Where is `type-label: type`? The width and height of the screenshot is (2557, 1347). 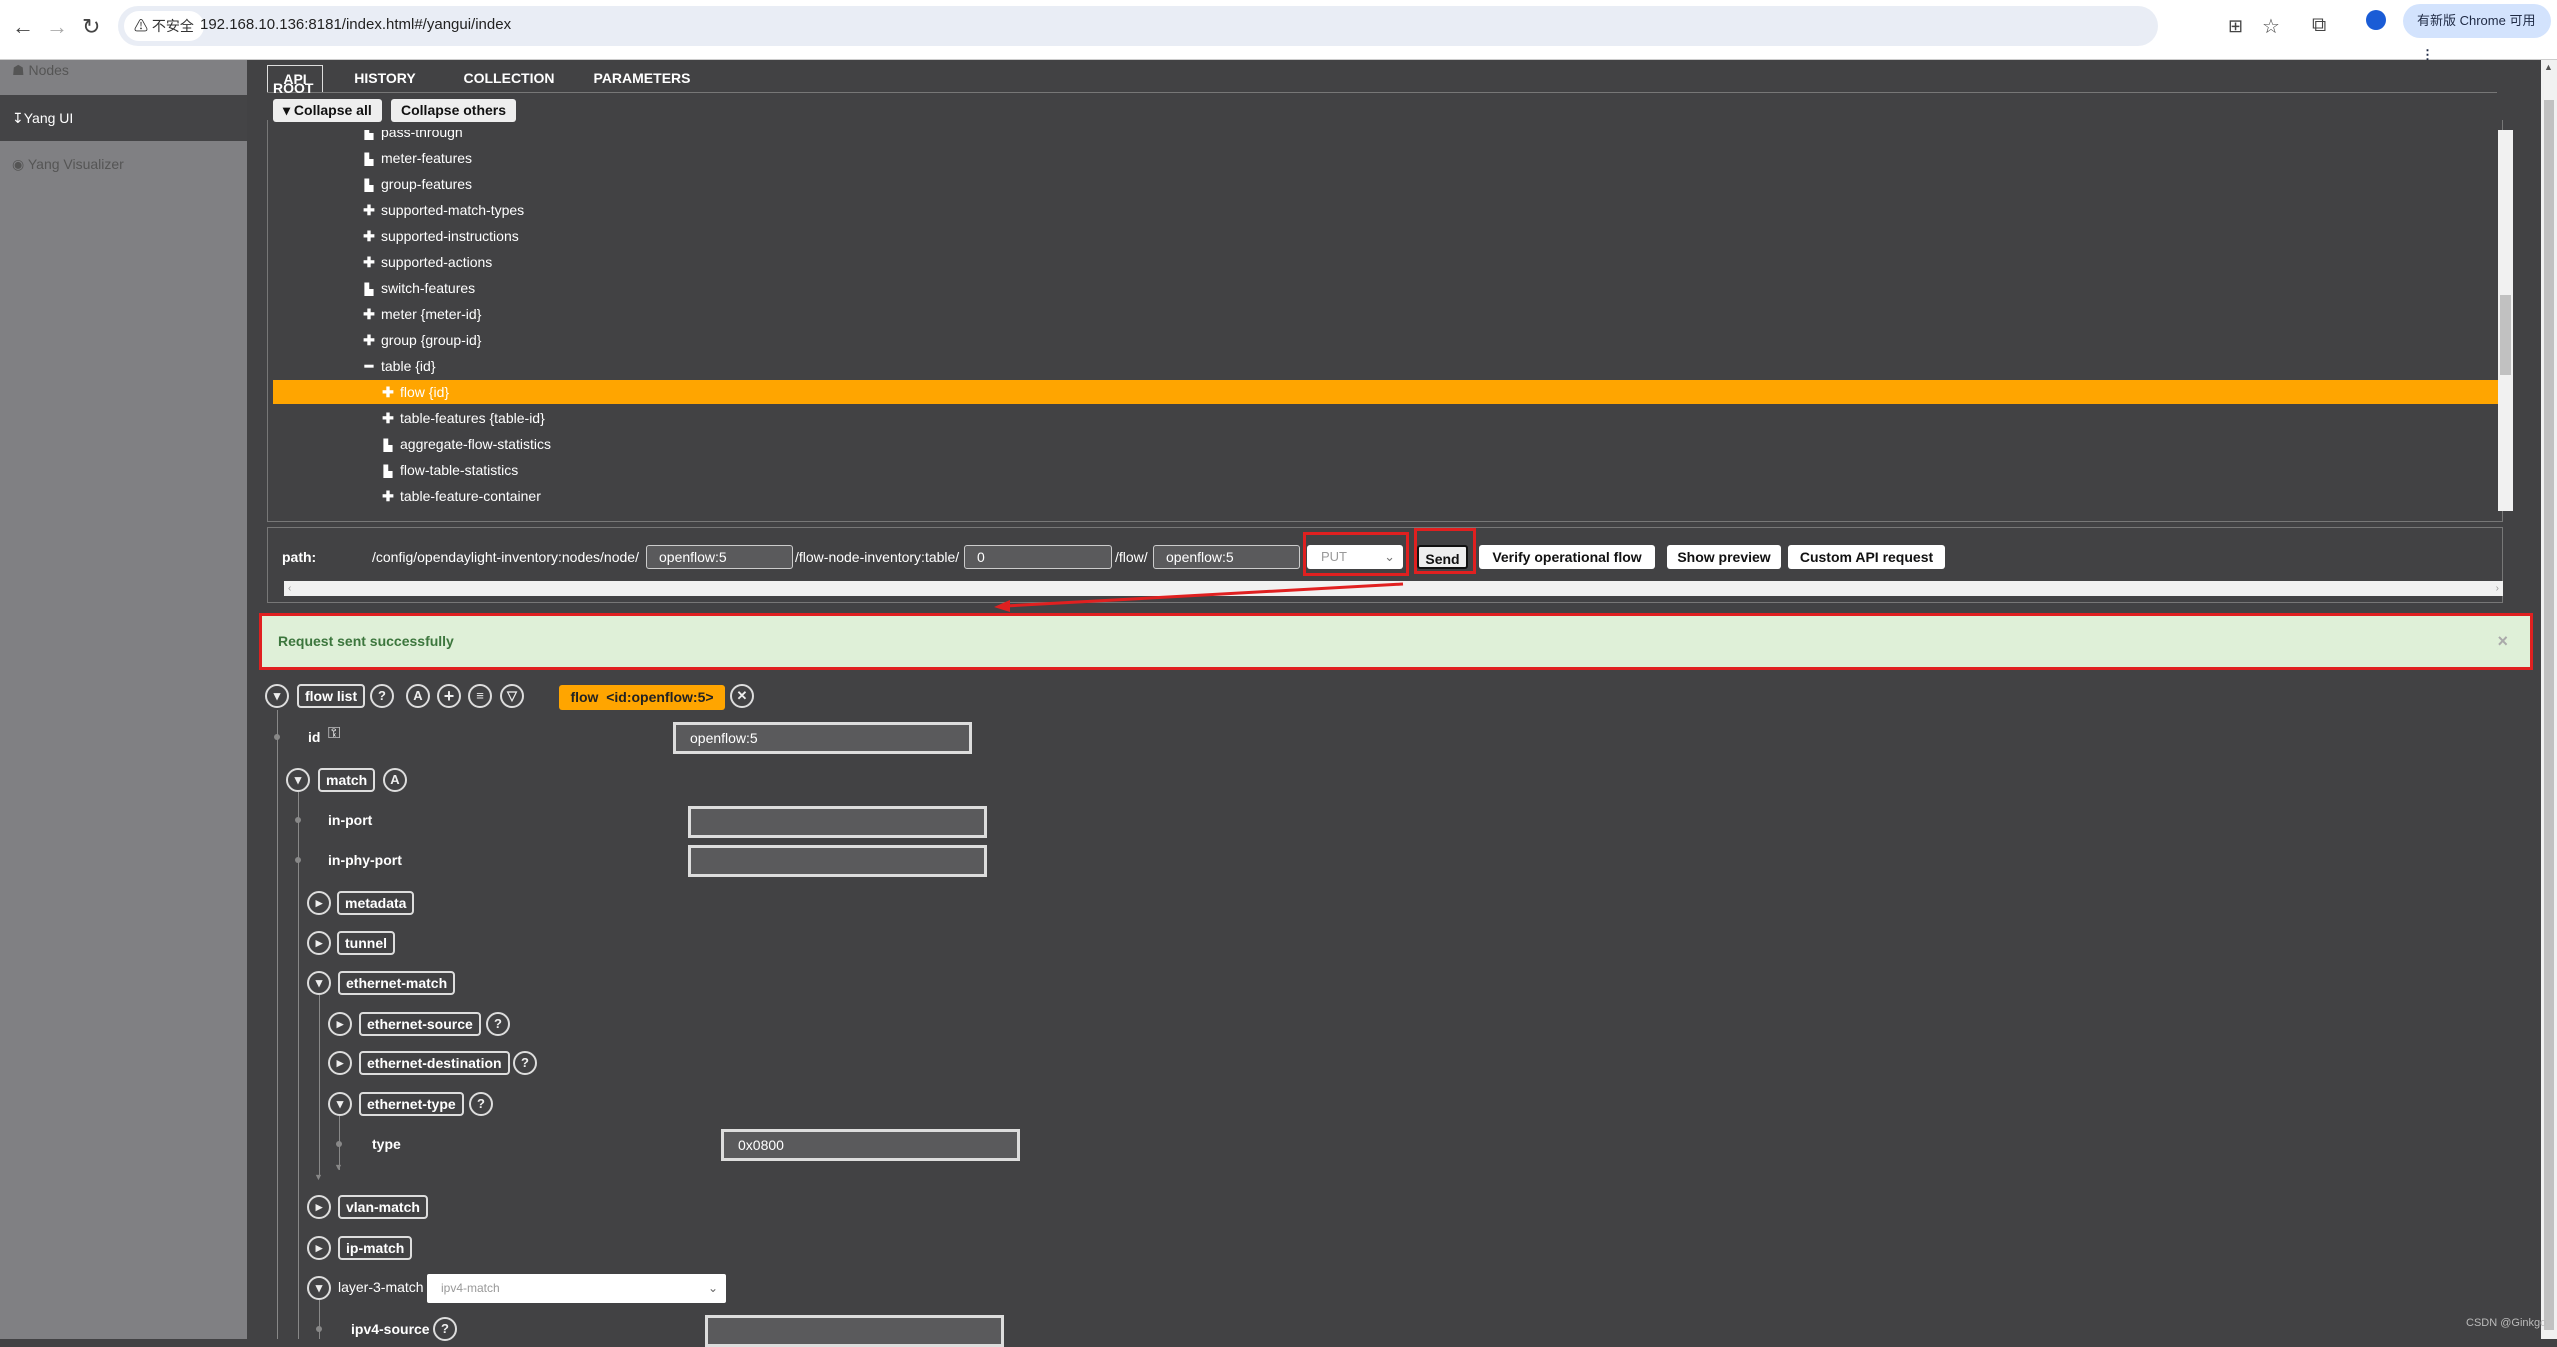
type-label: type is located at coordinates (386, 1144).